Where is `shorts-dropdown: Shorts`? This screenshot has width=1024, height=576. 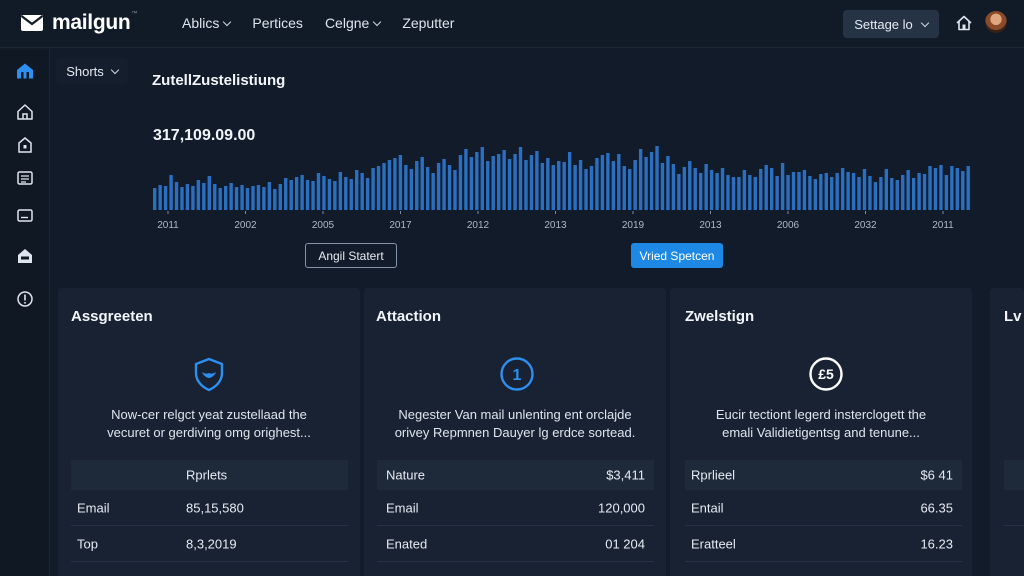
shorts-dropdown: Shorts is located at coordinates (92, 71).